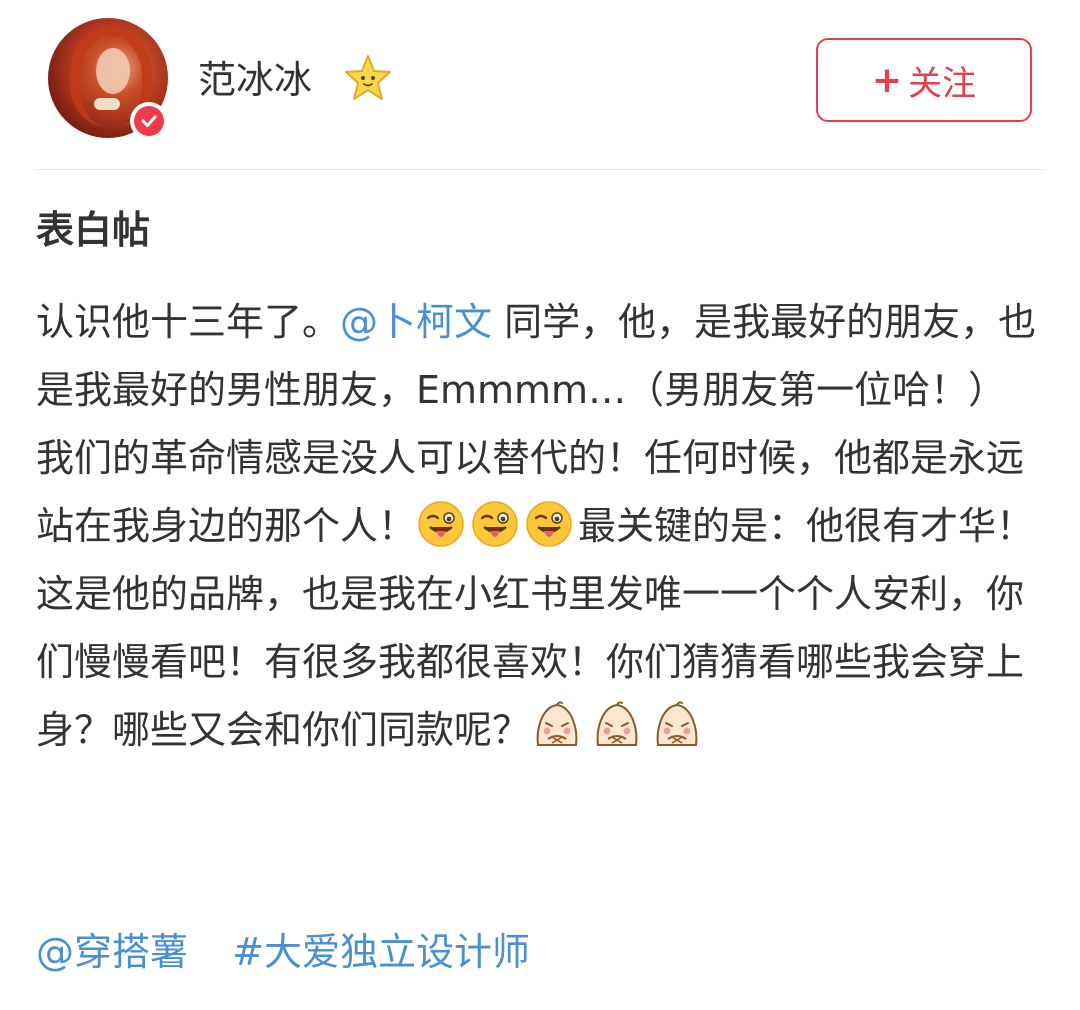  What do you see at coordinates (942, 83) in the screenshot?
I see `follow-label: 关注` at bounding box center [942, 83].